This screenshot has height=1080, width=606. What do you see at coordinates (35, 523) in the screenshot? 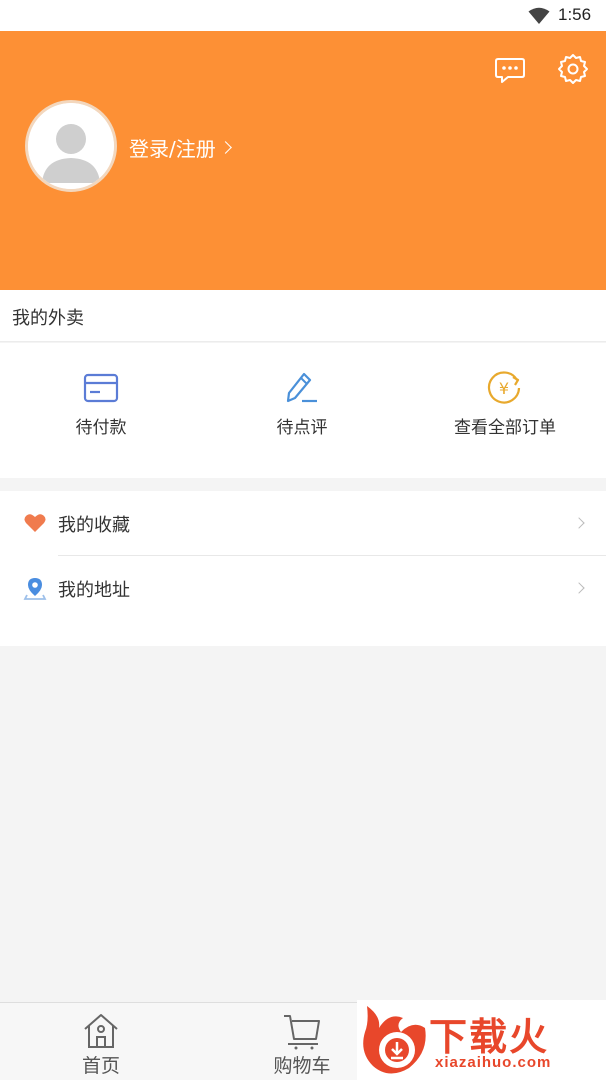
I see `heart-icon` at bounding box center [35, 523].